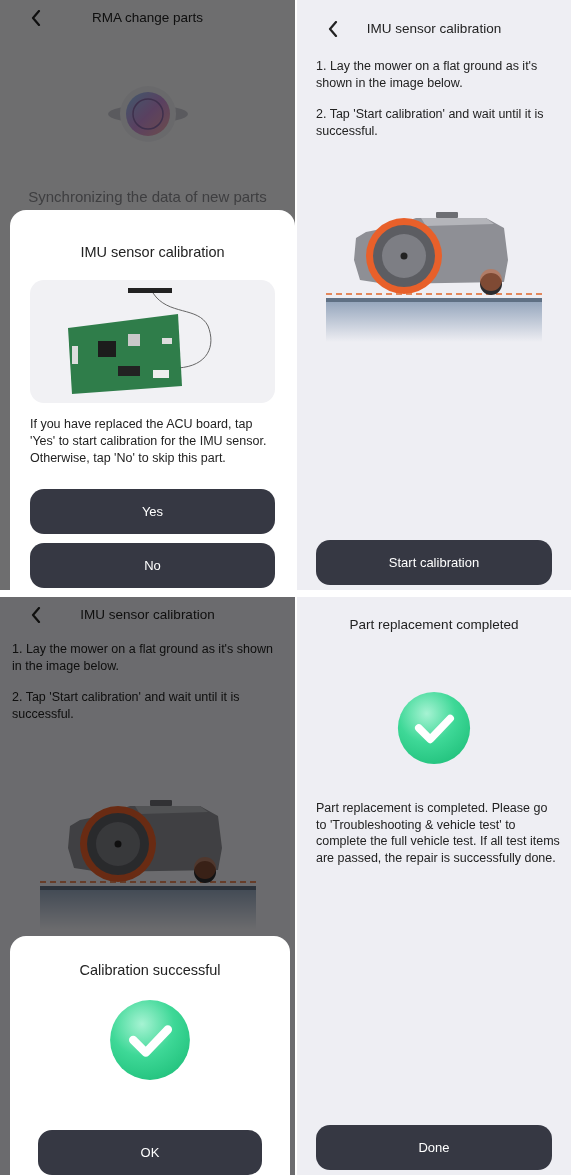  What do you see at coordinates (438, 833) in the screenshot?
I see `message-text: Part replacement is completed. Please go to 'Troubleshooting & vehicle test' to complete the full vehicle test. If all test items are passed, the repair is successfully done.` at bounding box center [438, 833].